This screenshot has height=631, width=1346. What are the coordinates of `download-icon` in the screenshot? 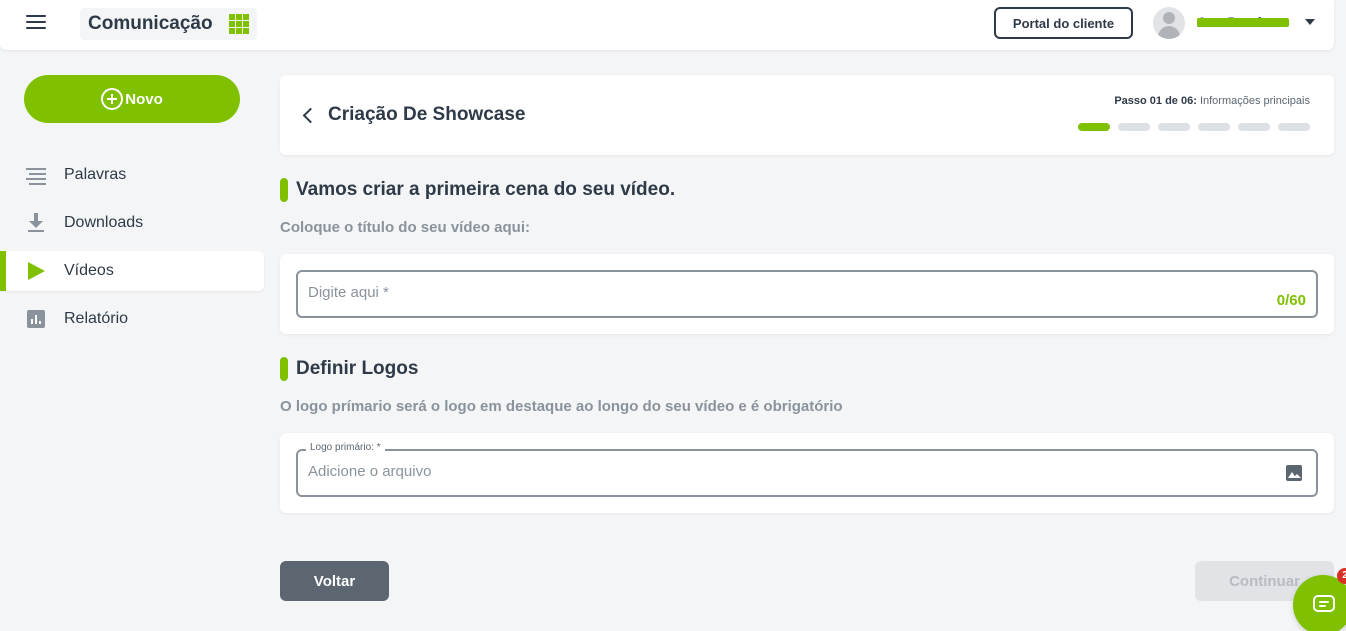 It's located at (36, 223).